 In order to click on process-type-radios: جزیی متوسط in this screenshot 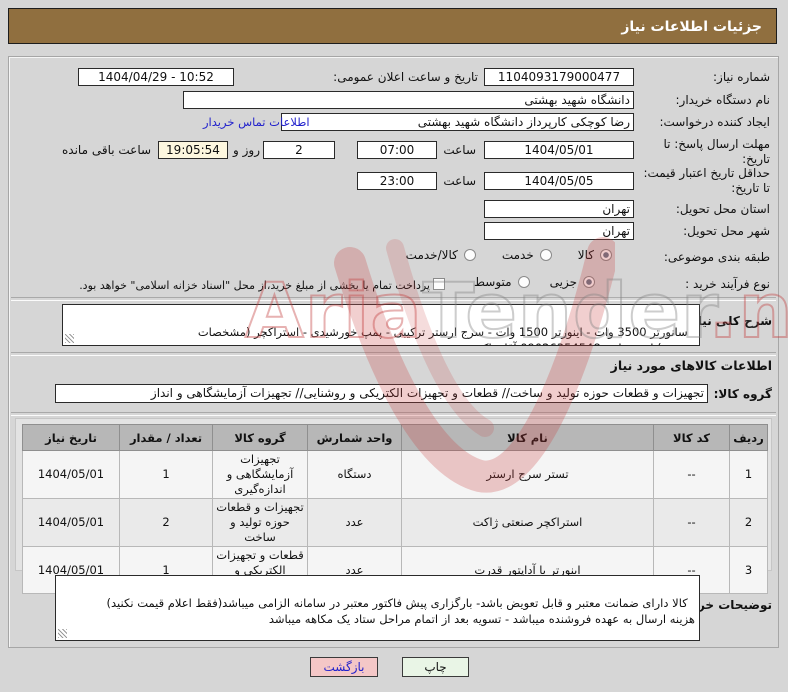, I will do `click(534, 282)`.